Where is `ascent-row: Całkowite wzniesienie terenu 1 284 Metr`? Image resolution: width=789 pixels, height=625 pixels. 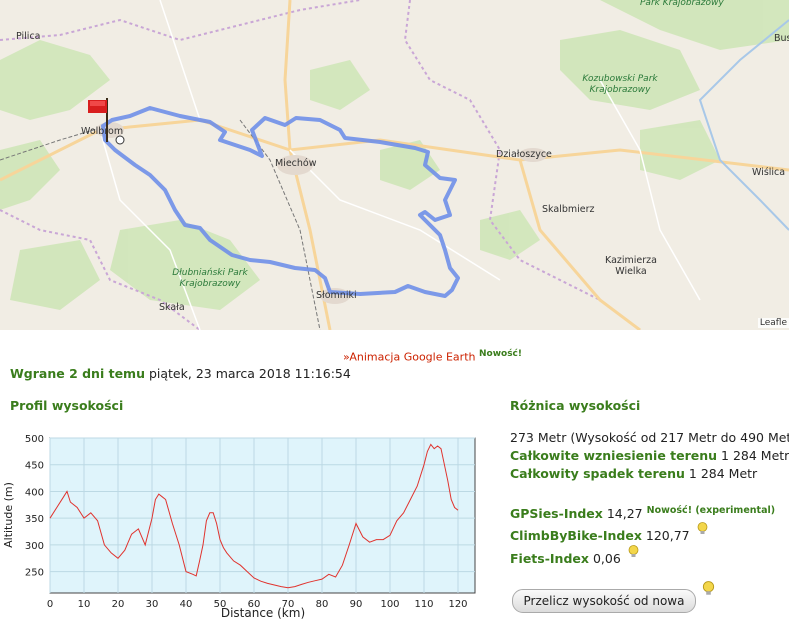 ascent-row: Całkowite wzniesienie terenu 1 284 Metr is located at coordinates (649, 455).